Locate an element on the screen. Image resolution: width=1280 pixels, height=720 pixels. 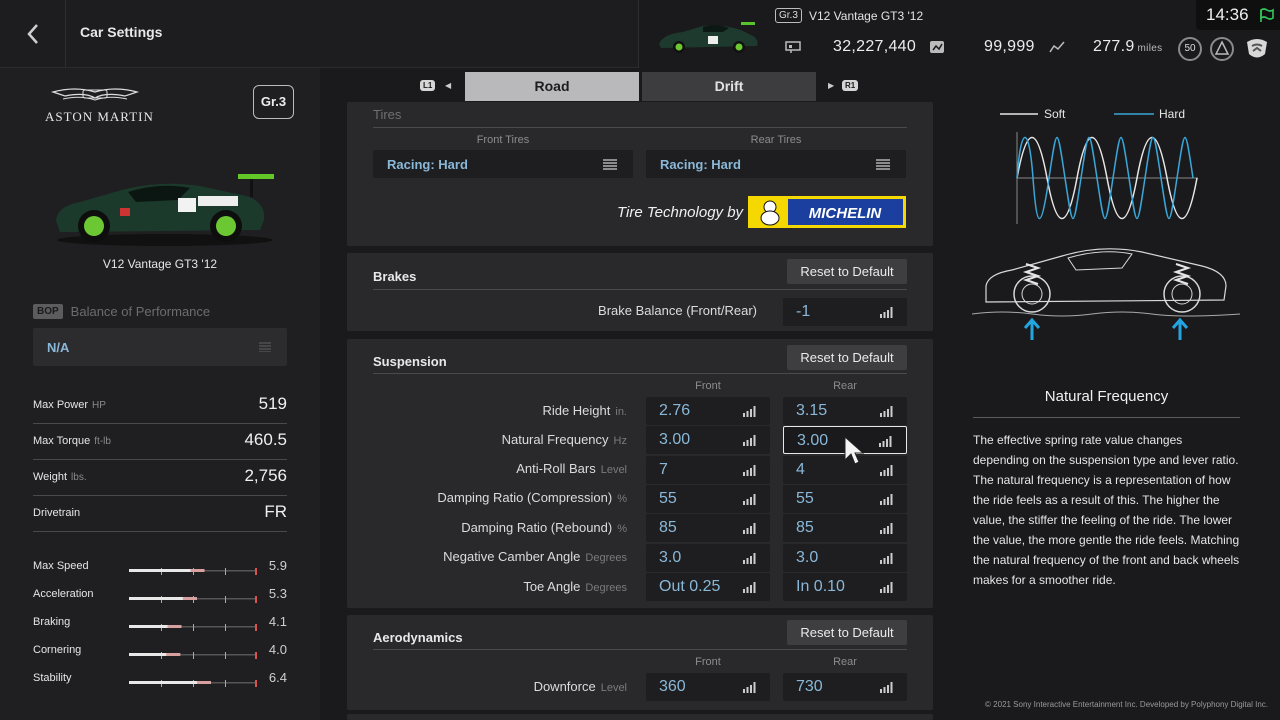
menu-icon is located at coordinates (265, 347).